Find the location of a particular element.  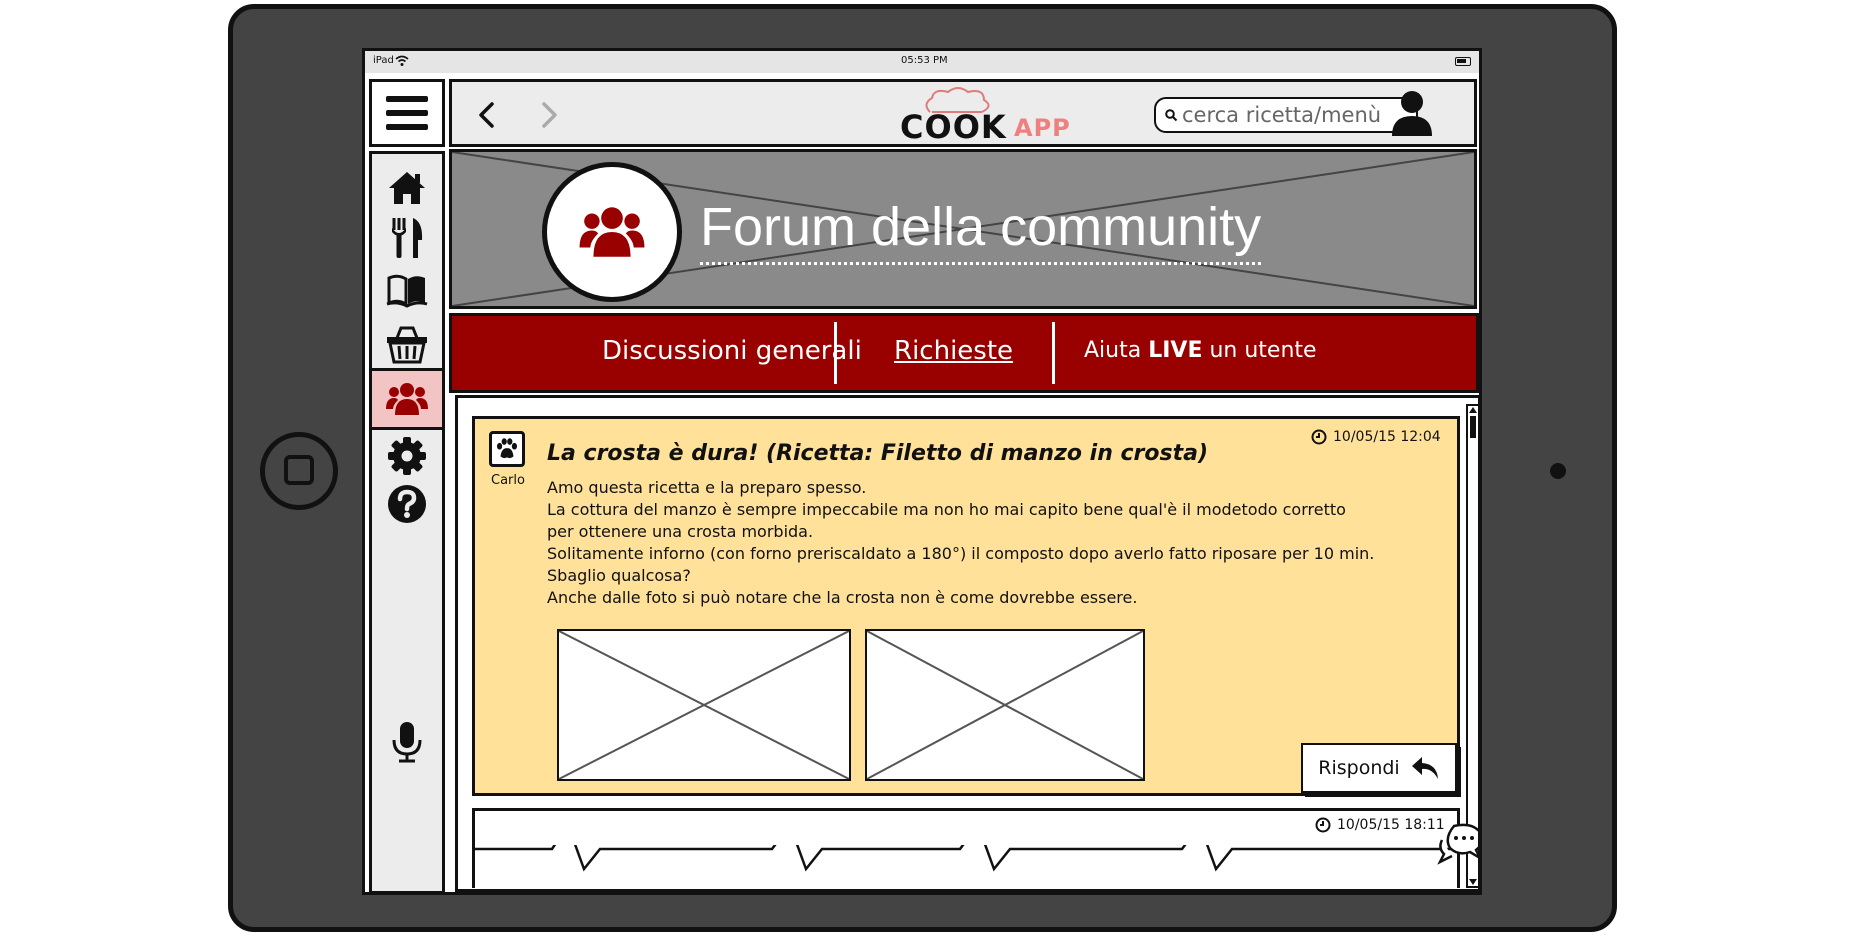

help-icon is located at coordinates (407, 504).